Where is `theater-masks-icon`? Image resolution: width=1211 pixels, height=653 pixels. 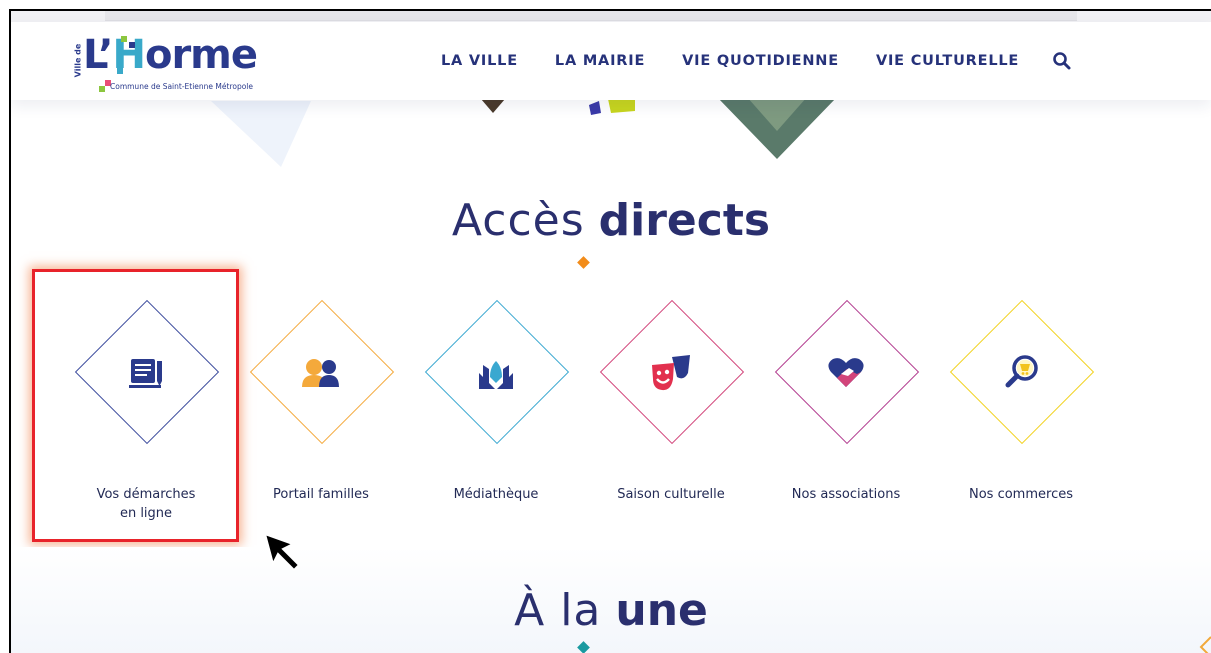 theater-masks-icon is located at coordinates (671, 373).